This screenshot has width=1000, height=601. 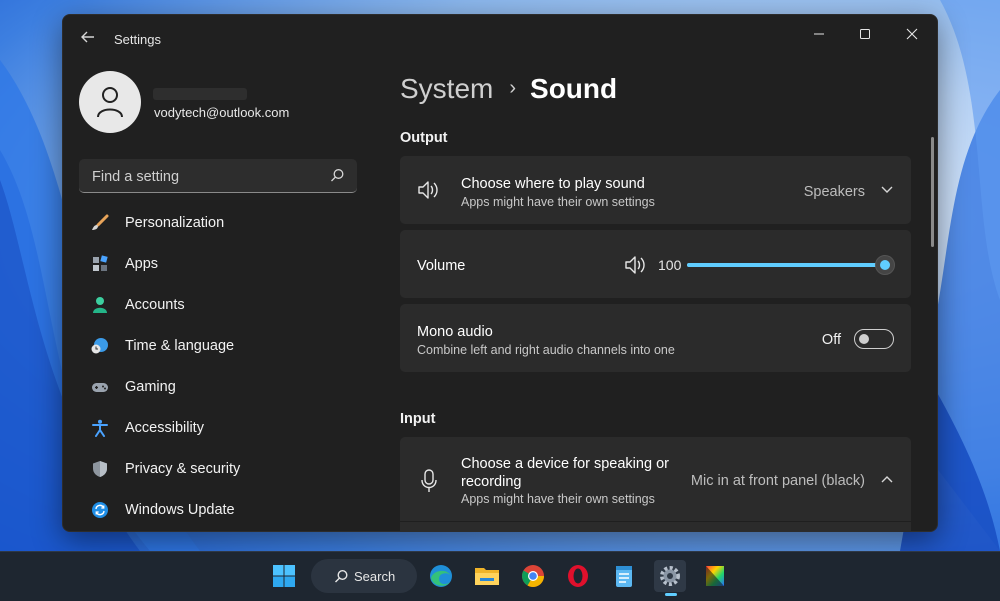 What do you see at coordinates (219, 428) in the screenshot?
I see `sidebar-item-accessibility: Accessibility` at bounding box center [219, 428].